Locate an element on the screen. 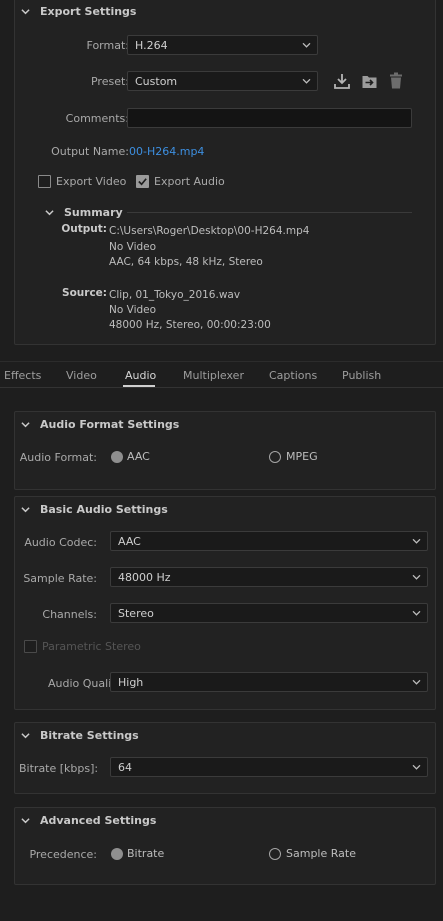 Image resolution: width=443 pixels, height=921 pixels. audio-quality-select: High is located at coordinates (269, 682).